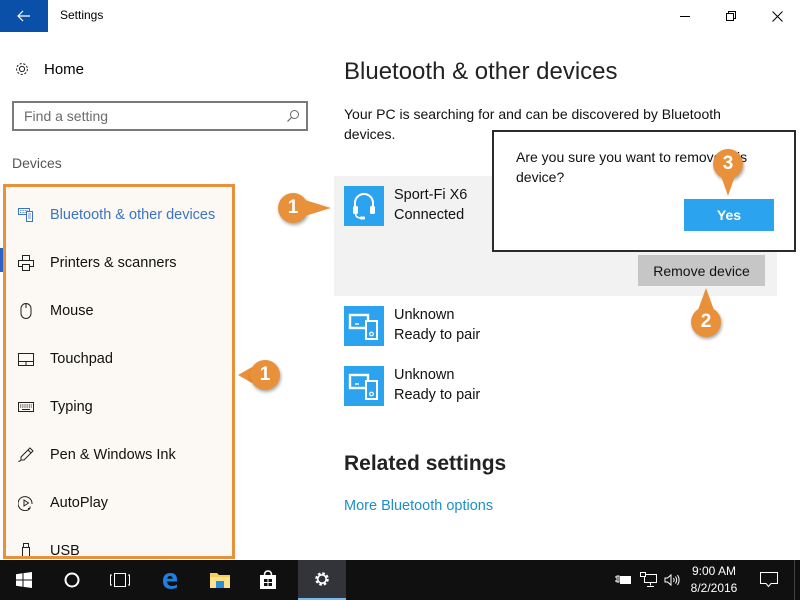 Image resolution: width=800 pixels, height=600 pixels. Describe the element at coordinates (293, 116) in the screenshot. I see `search-icon` at that location.